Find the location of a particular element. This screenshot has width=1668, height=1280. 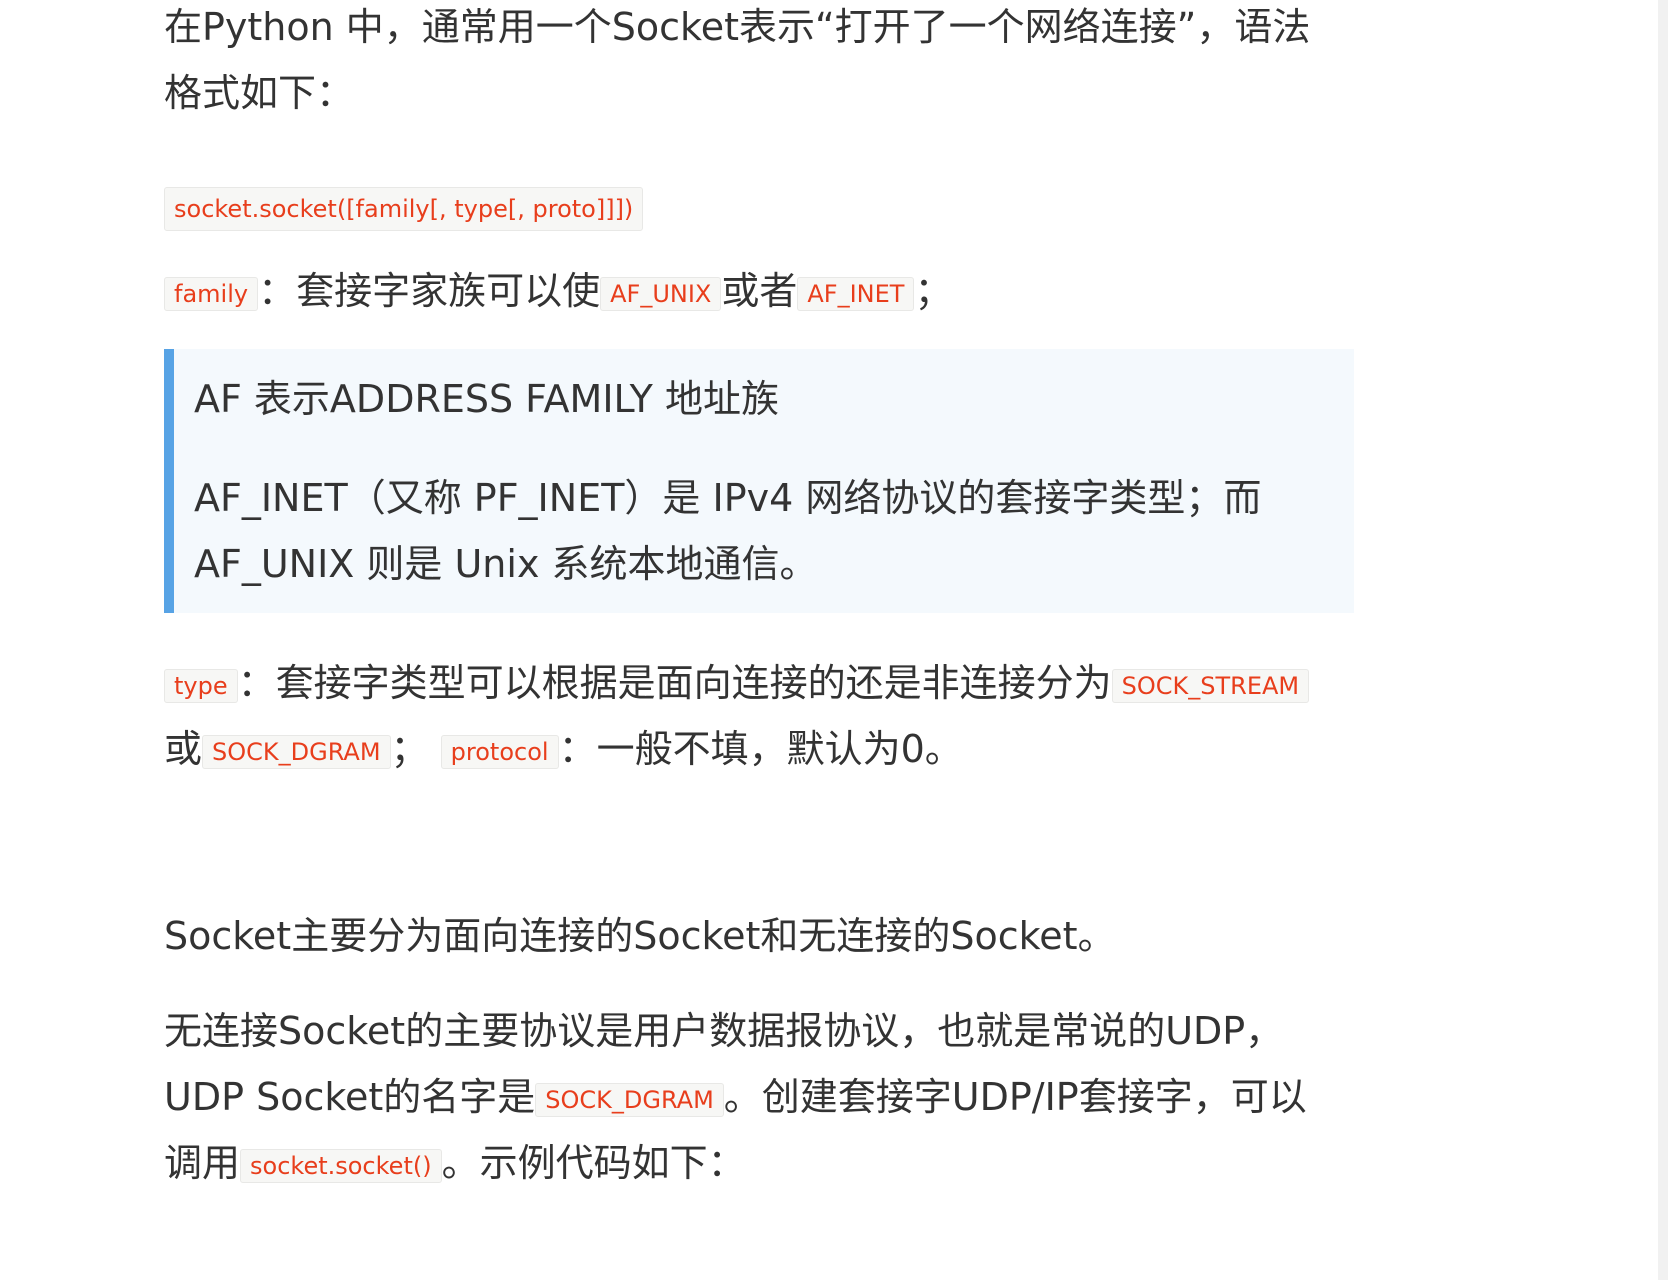

code-protocol: protocol is located at coordinates (499, 752).